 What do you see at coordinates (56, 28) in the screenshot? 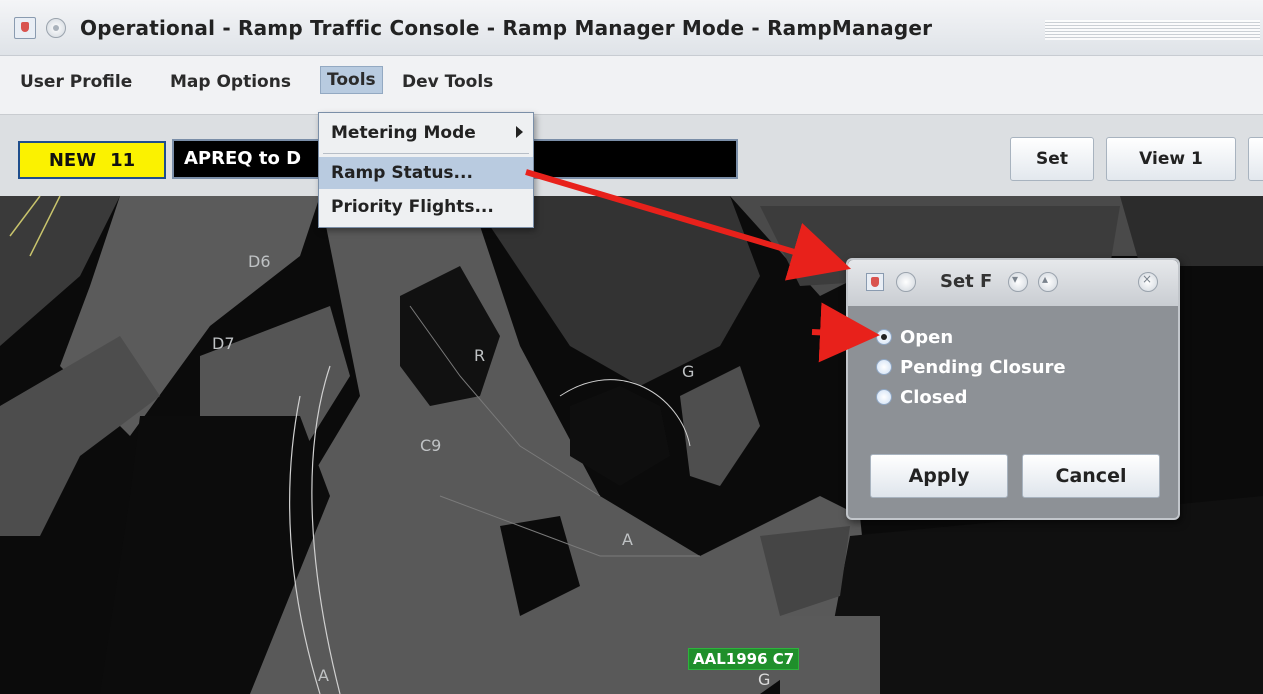
I see `window-menu-button` at bounding box center [56, 28].